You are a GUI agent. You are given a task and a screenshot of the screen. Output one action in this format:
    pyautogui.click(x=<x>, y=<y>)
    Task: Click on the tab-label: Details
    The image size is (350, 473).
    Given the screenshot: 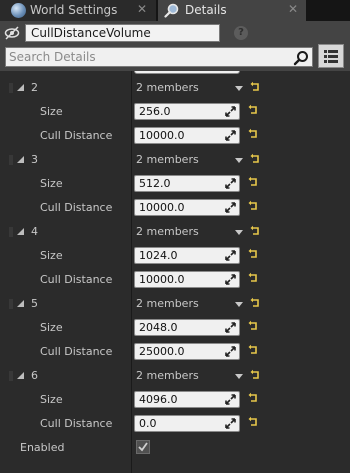 What is the action you would take?
    pyautogui.click(x=206, y=10)
    